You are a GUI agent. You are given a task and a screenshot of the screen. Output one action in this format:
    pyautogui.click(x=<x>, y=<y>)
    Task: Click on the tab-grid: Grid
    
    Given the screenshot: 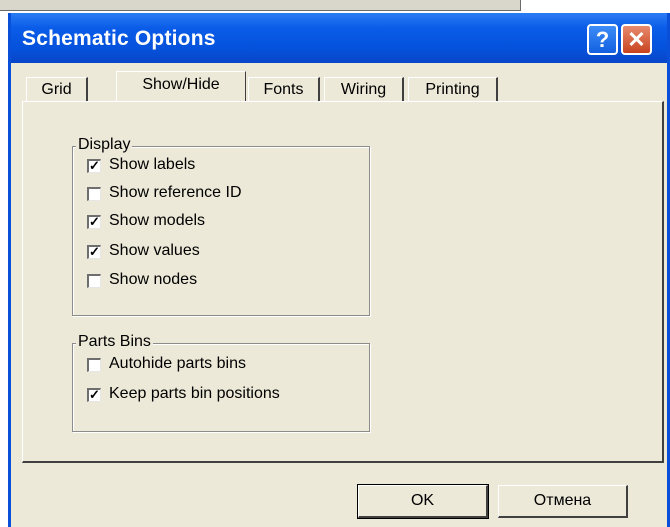 What is the action you would take?
    pyautogui.click(x=57, y=89)
    